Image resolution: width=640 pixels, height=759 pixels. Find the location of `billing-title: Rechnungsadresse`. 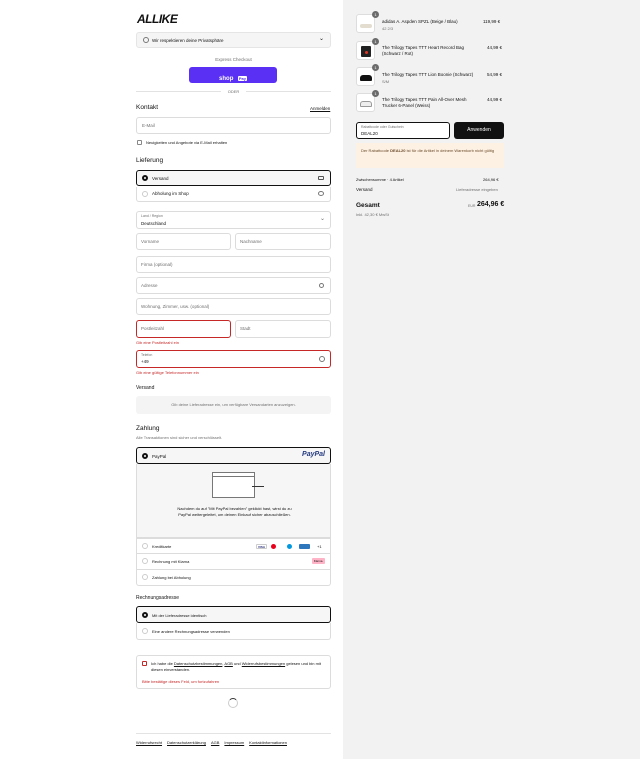

billing-title: Rechnungsadresse is located at coordinates (158, 598).